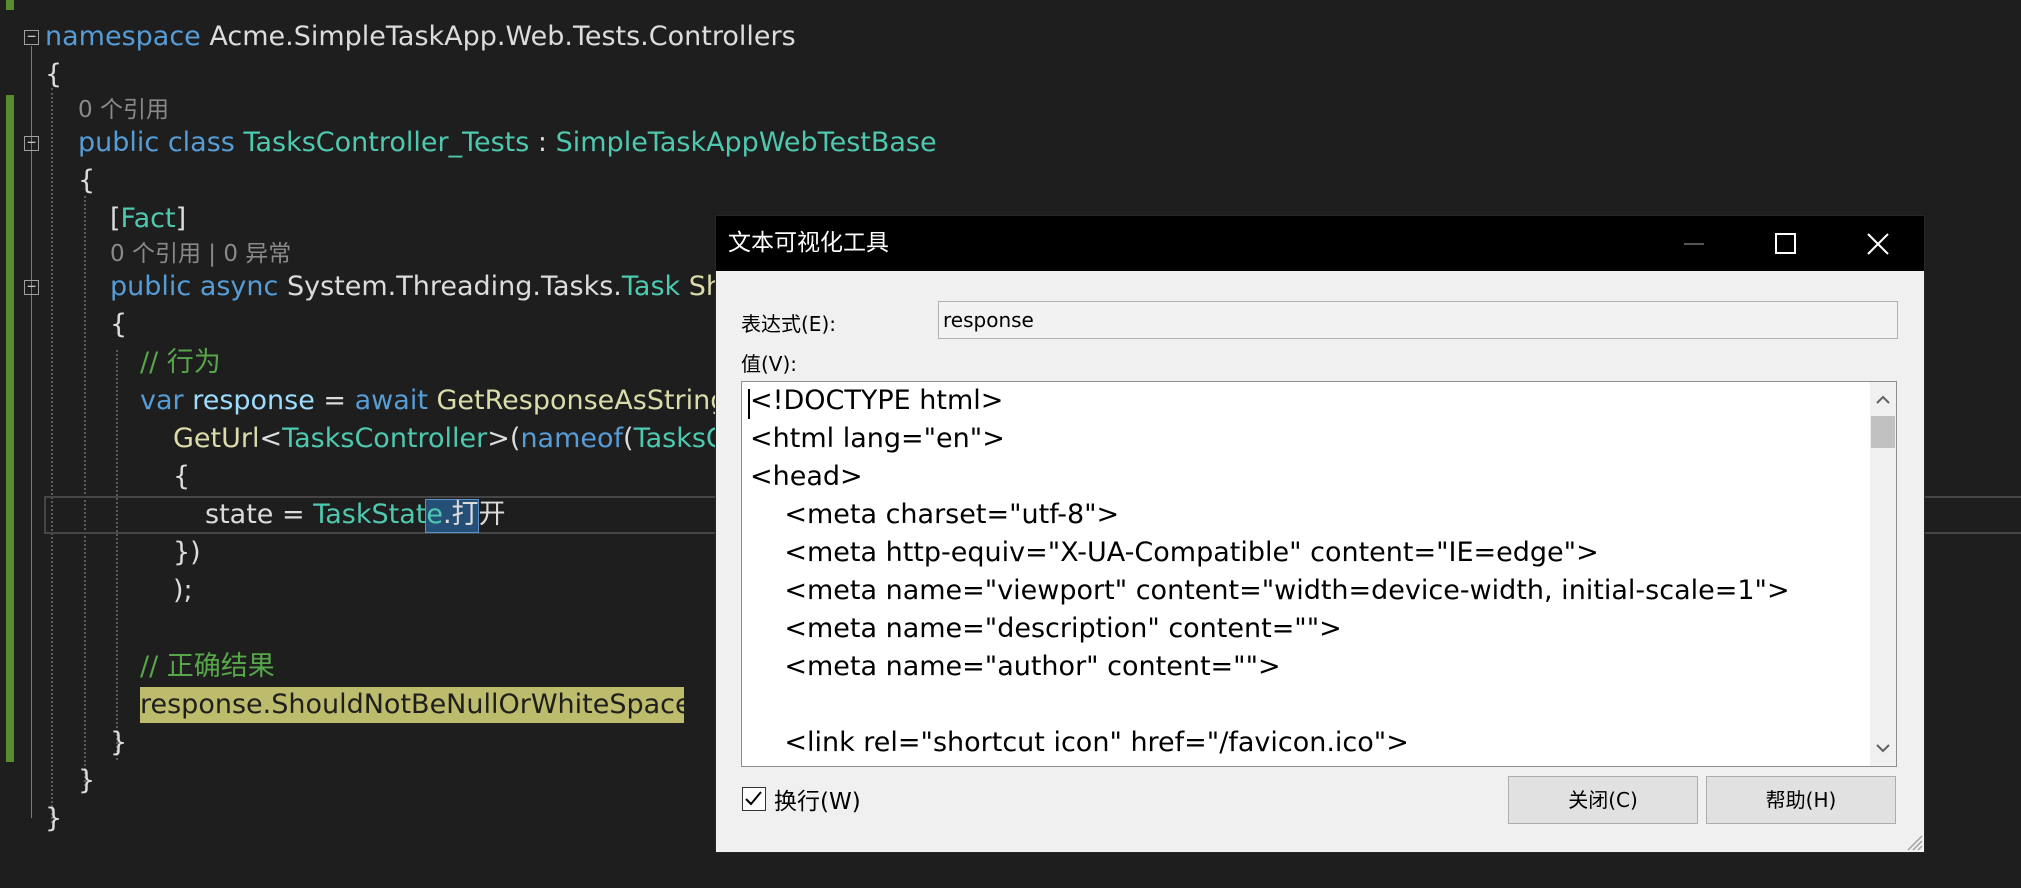  Describe the element at coordinates (769, 364) in the screenshot. I see `value-label: 值(V):` at that location.